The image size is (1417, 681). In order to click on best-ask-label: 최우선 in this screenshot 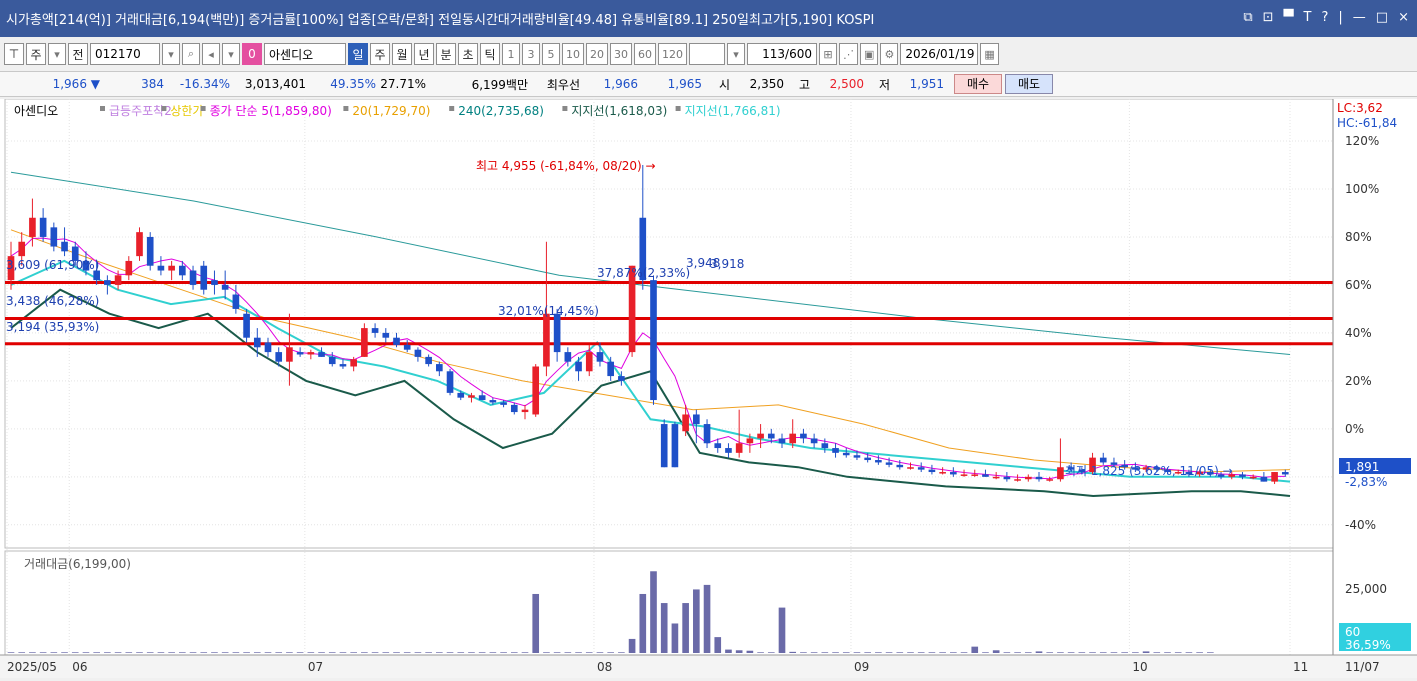, I will do `click(563, 84)`.